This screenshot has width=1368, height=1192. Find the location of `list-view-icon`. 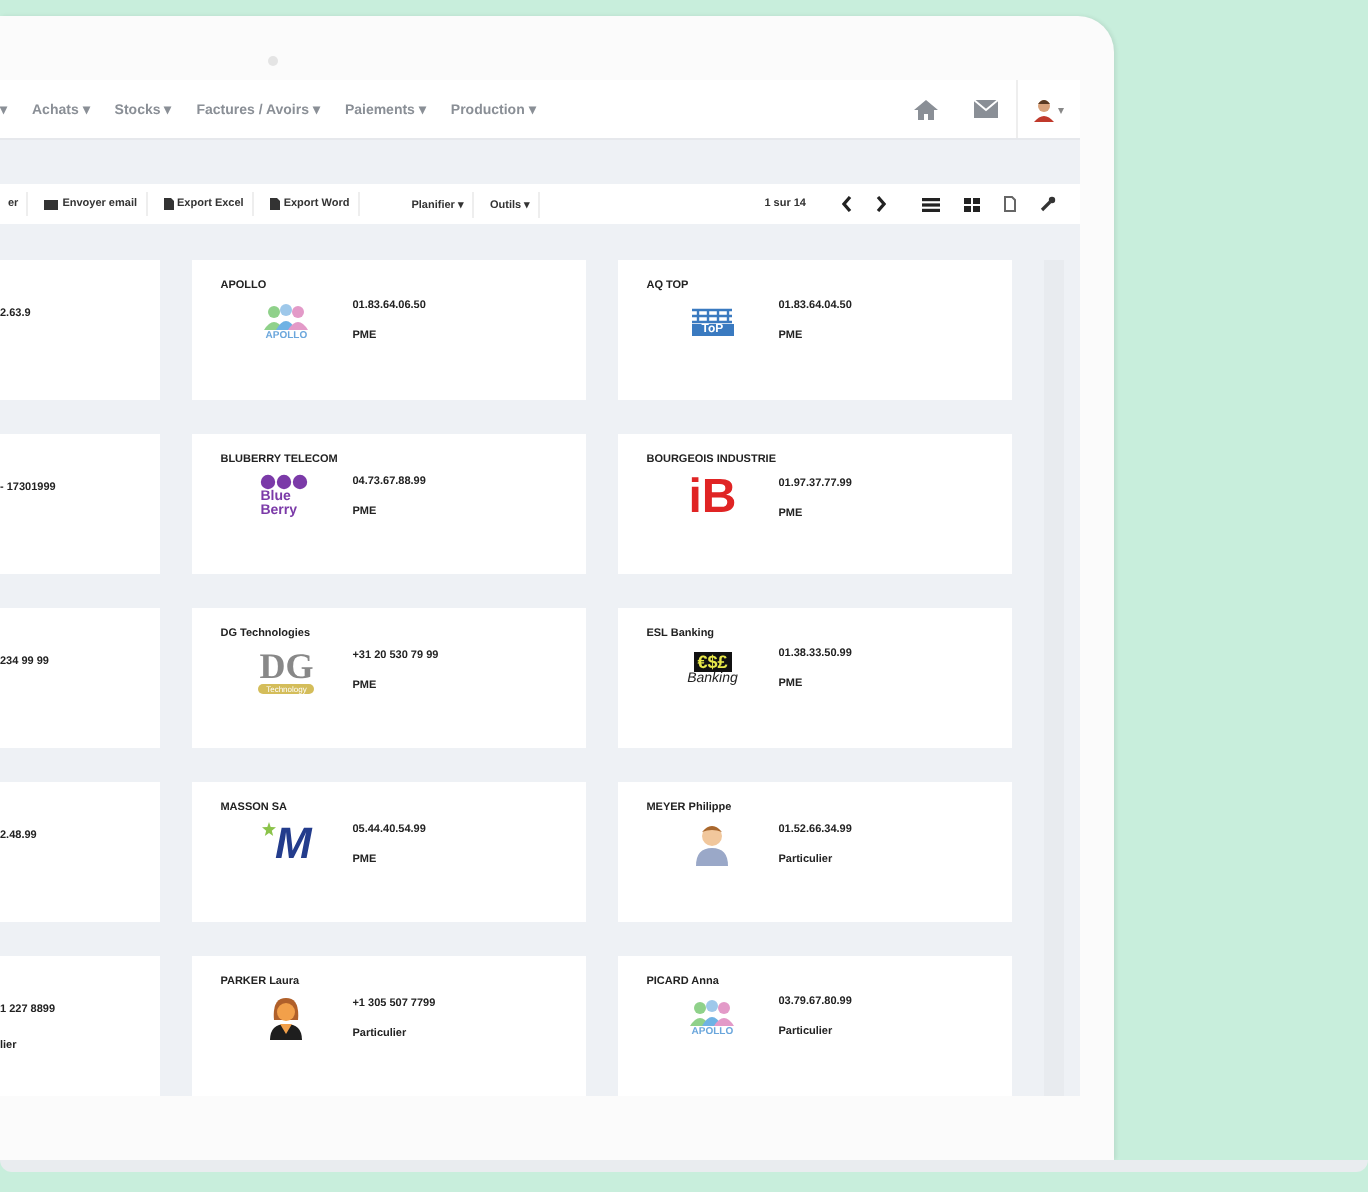

list-view-icon is located at coordinates (931, 204).